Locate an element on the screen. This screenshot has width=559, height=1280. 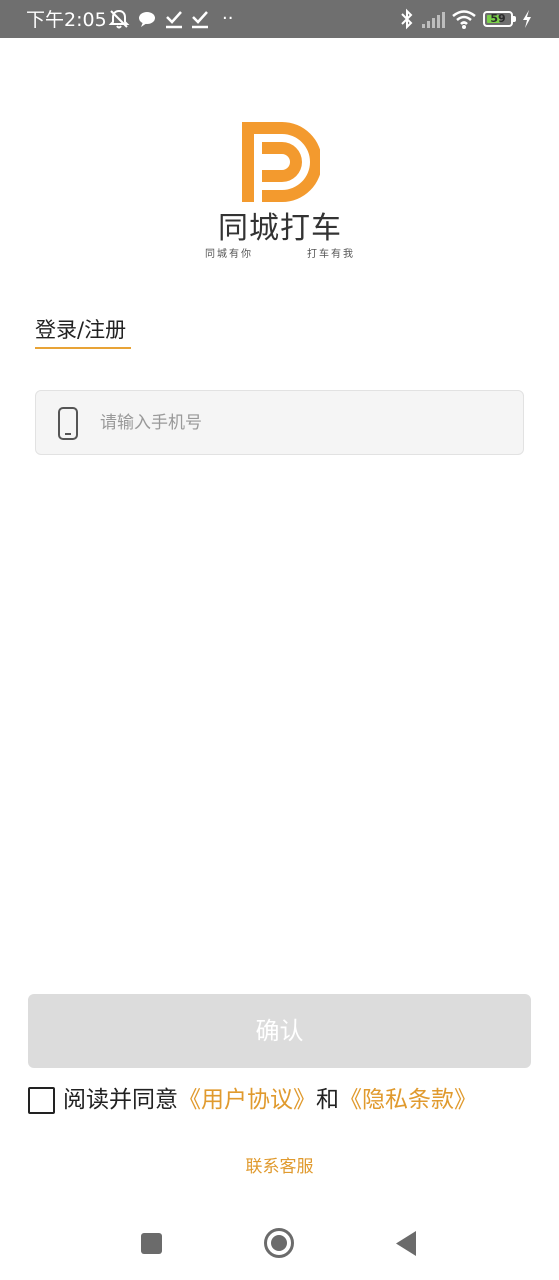
phone-input is located at coordinates (300, 423).